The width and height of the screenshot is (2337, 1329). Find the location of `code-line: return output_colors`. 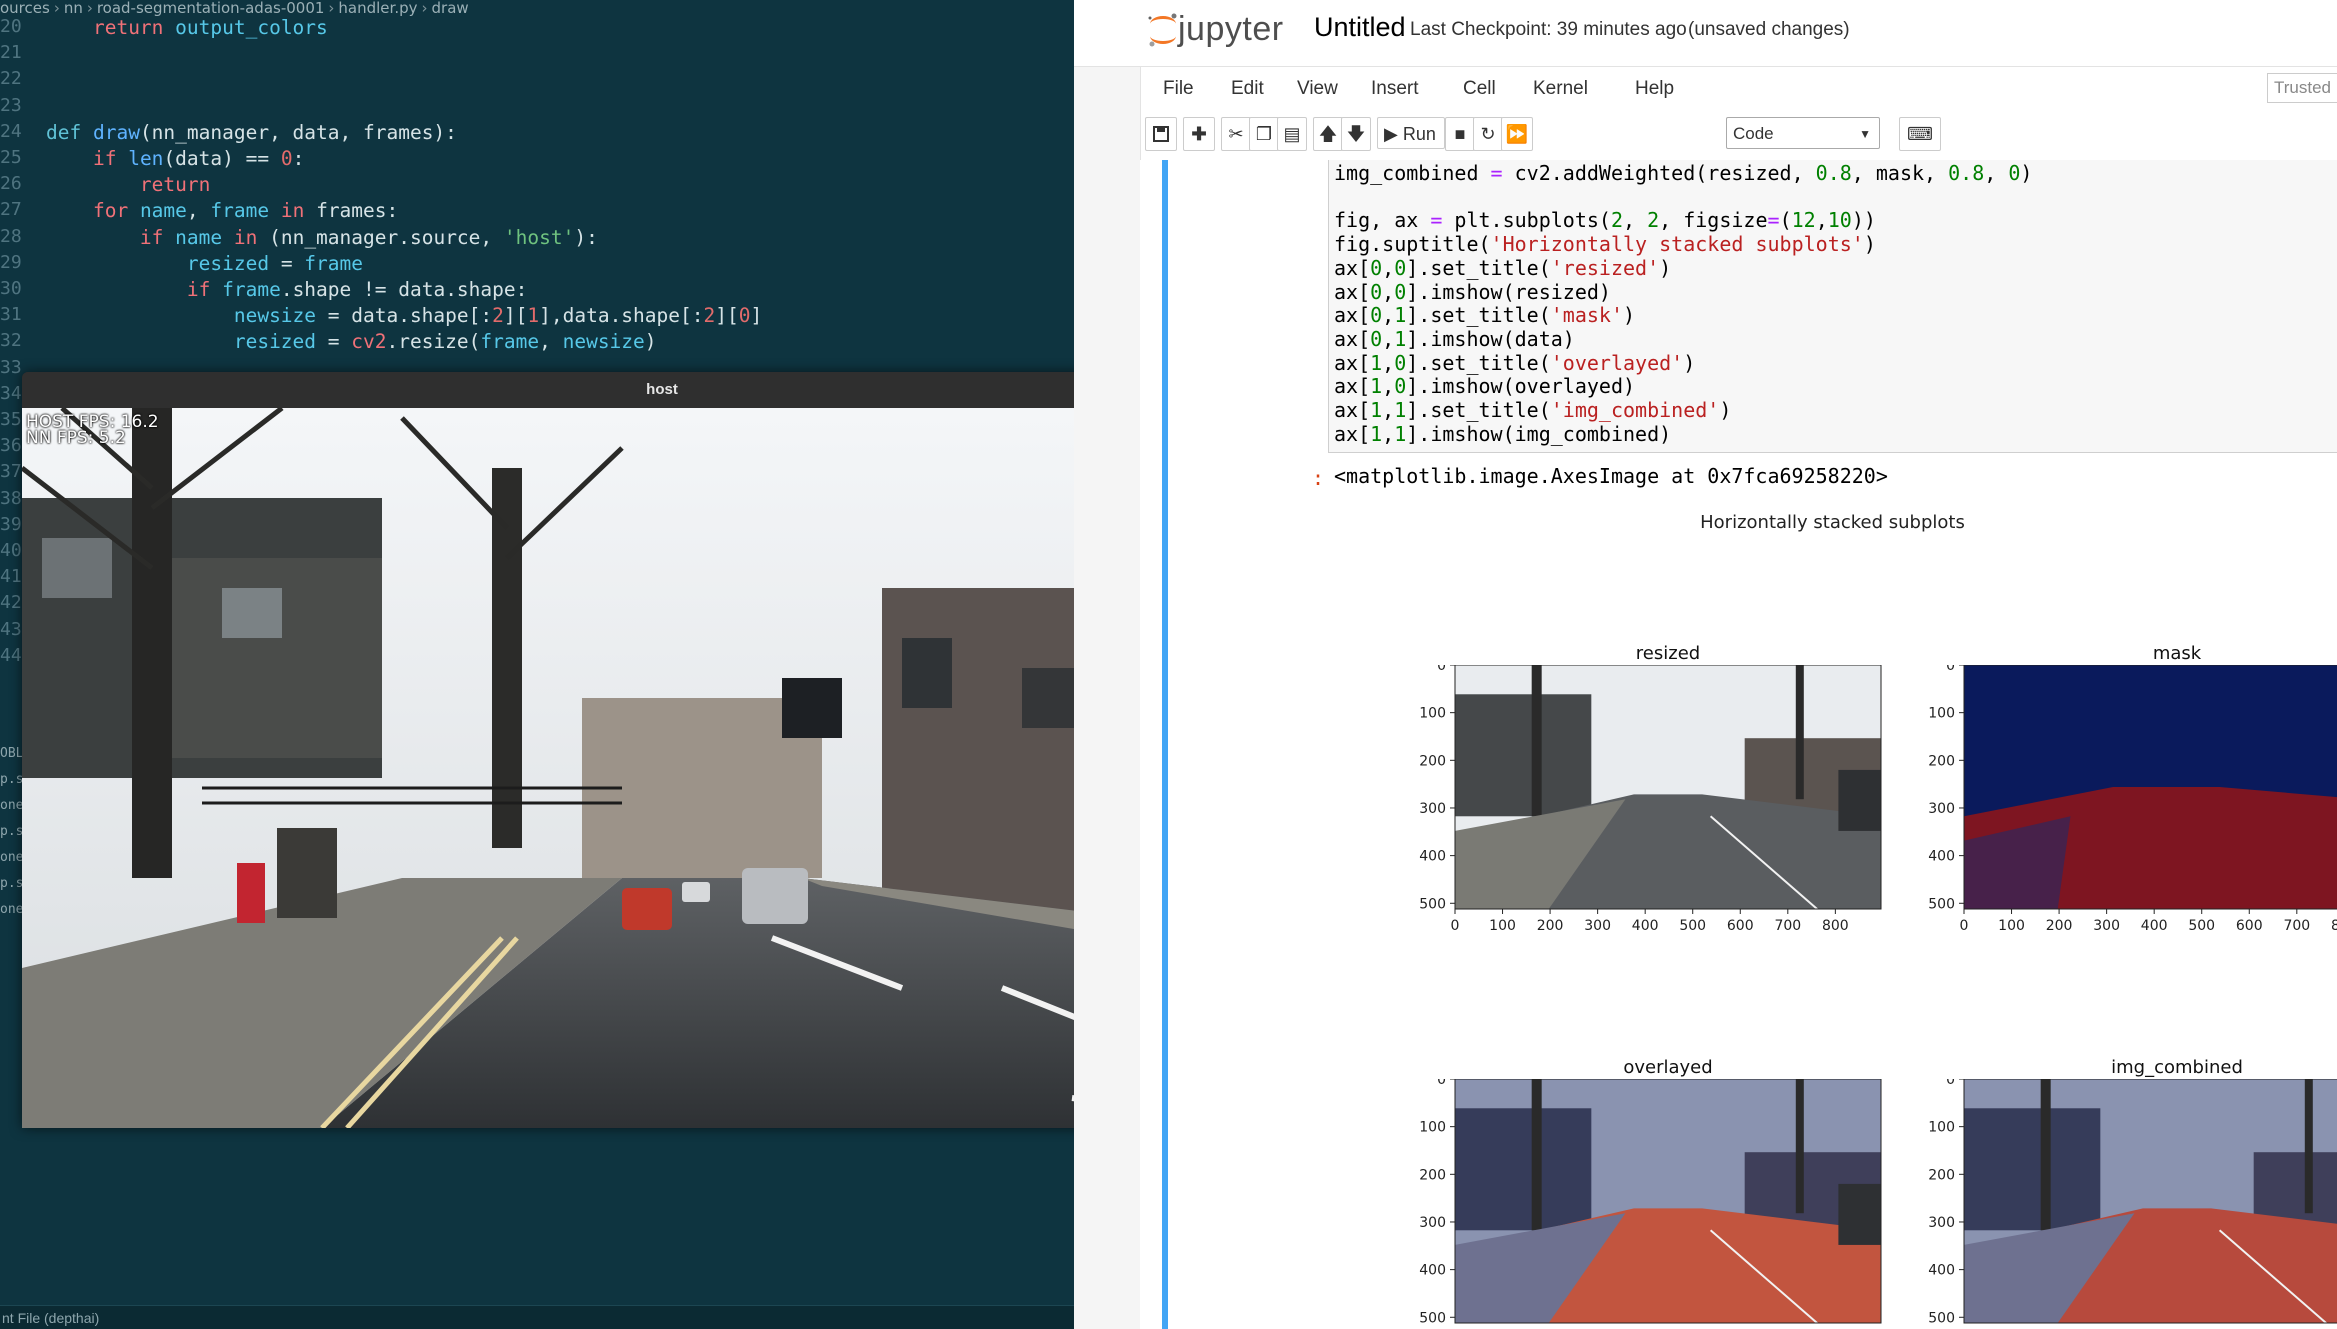

code-line: return output_colors is located at coordinates (187, 27).